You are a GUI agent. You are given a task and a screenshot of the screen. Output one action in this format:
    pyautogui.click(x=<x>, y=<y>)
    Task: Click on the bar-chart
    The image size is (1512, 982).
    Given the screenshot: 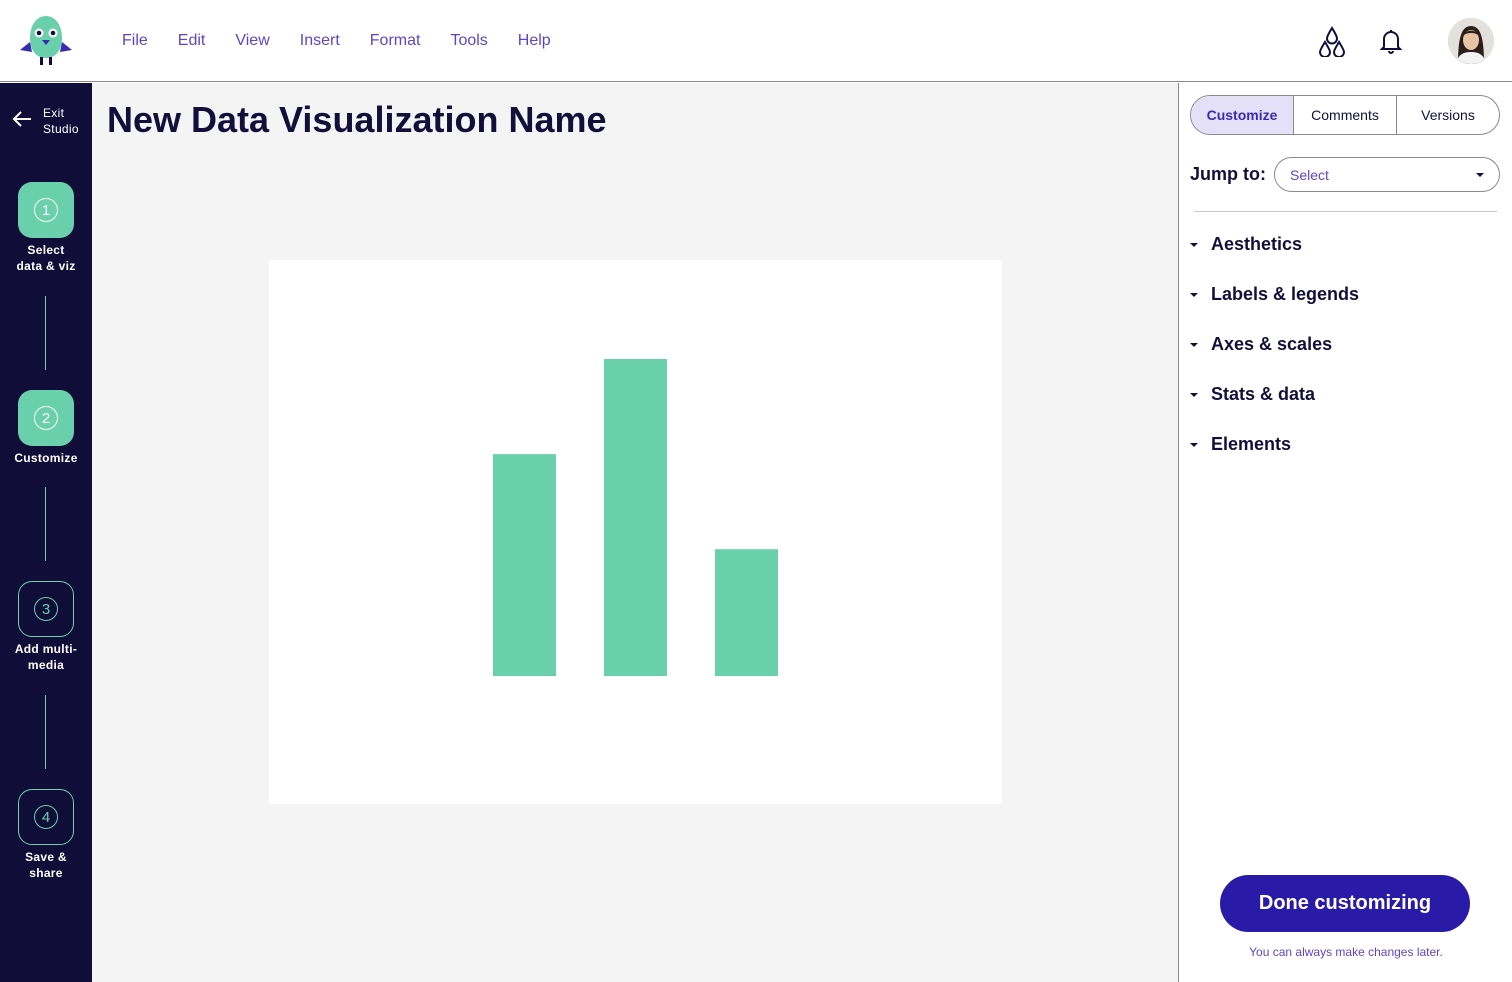 What is the action you would take?
    pyautogui.click(x=635, y=517)
    